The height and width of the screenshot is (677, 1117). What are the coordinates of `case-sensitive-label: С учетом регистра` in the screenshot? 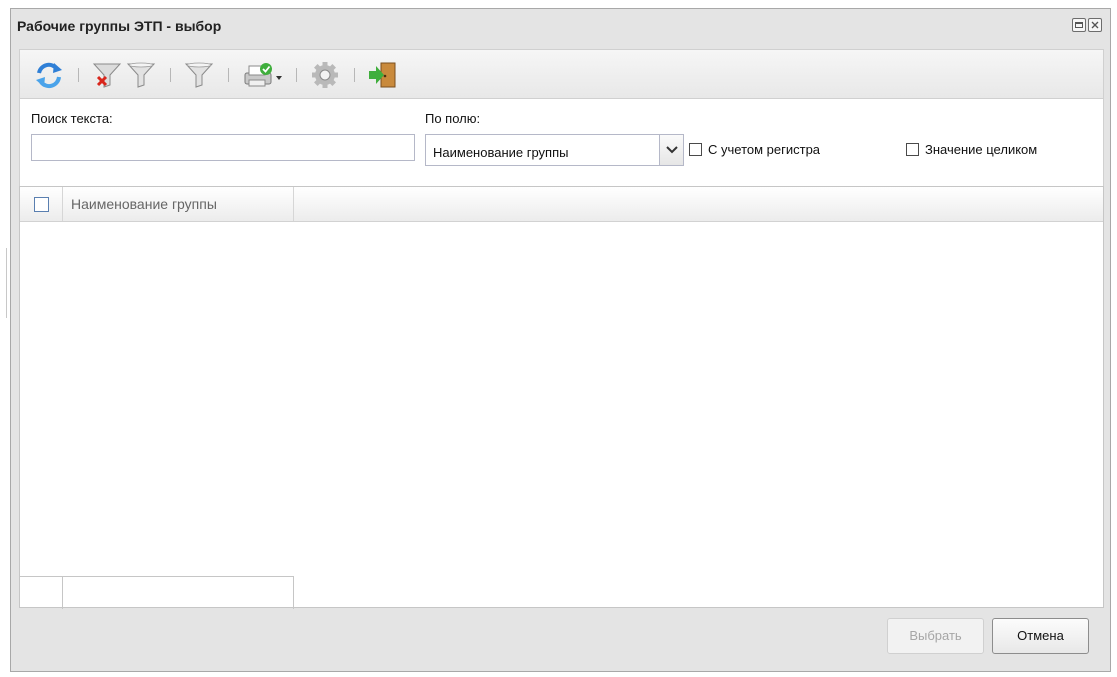 It's located at (764, 149).